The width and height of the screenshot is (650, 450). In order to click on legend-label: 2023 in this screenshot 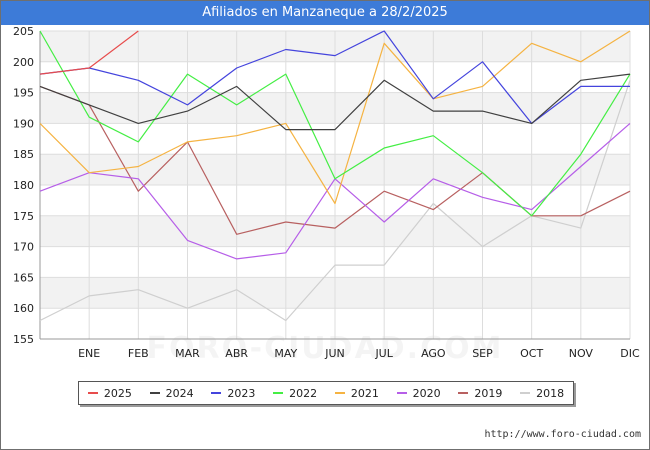, I will do `click(241, 393)`.